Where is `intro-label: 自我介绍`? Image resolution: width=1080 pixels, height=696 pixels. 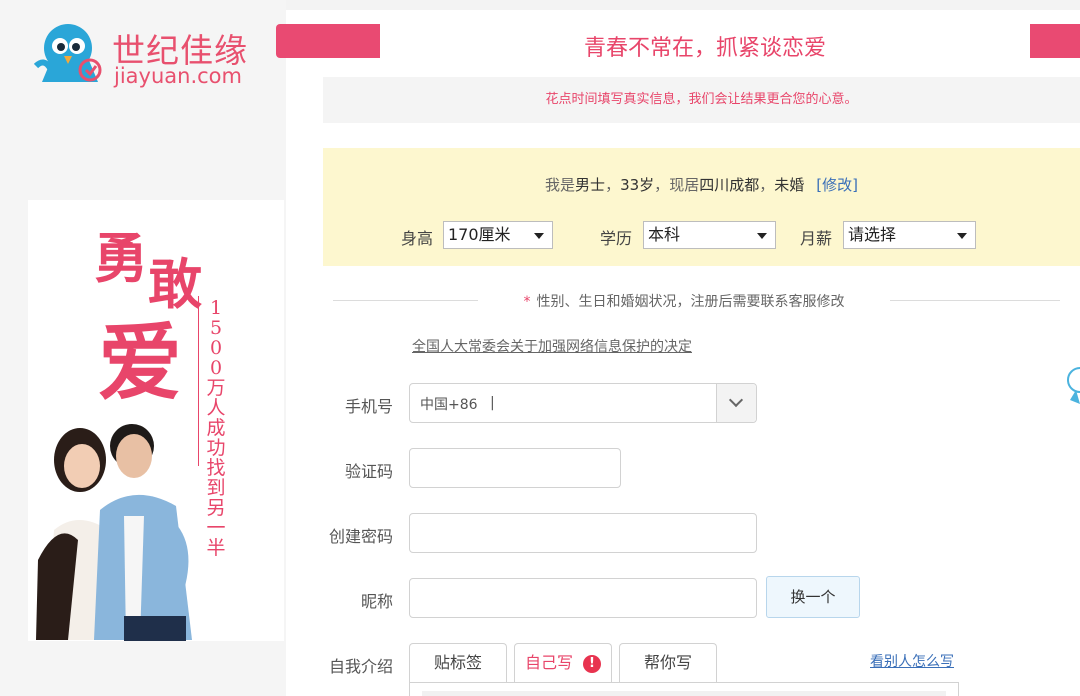
intro-label: 自我介绍 is located at coordinates (360, 666).